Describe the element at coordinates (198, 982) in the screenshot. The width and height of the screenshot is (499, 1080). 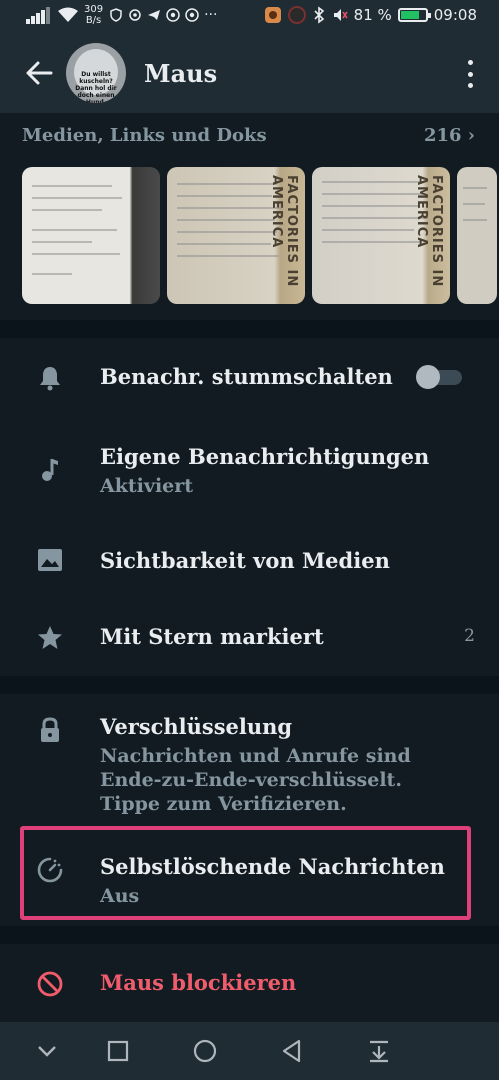
I see `block-contact-label: Maus blockieren` at that location.